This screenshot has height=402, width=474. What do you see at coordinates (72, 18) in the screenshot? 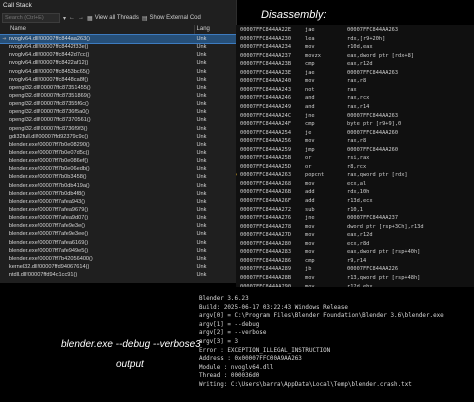
I see `navigate-back-icon: ←` at bounding box center [72, 18].